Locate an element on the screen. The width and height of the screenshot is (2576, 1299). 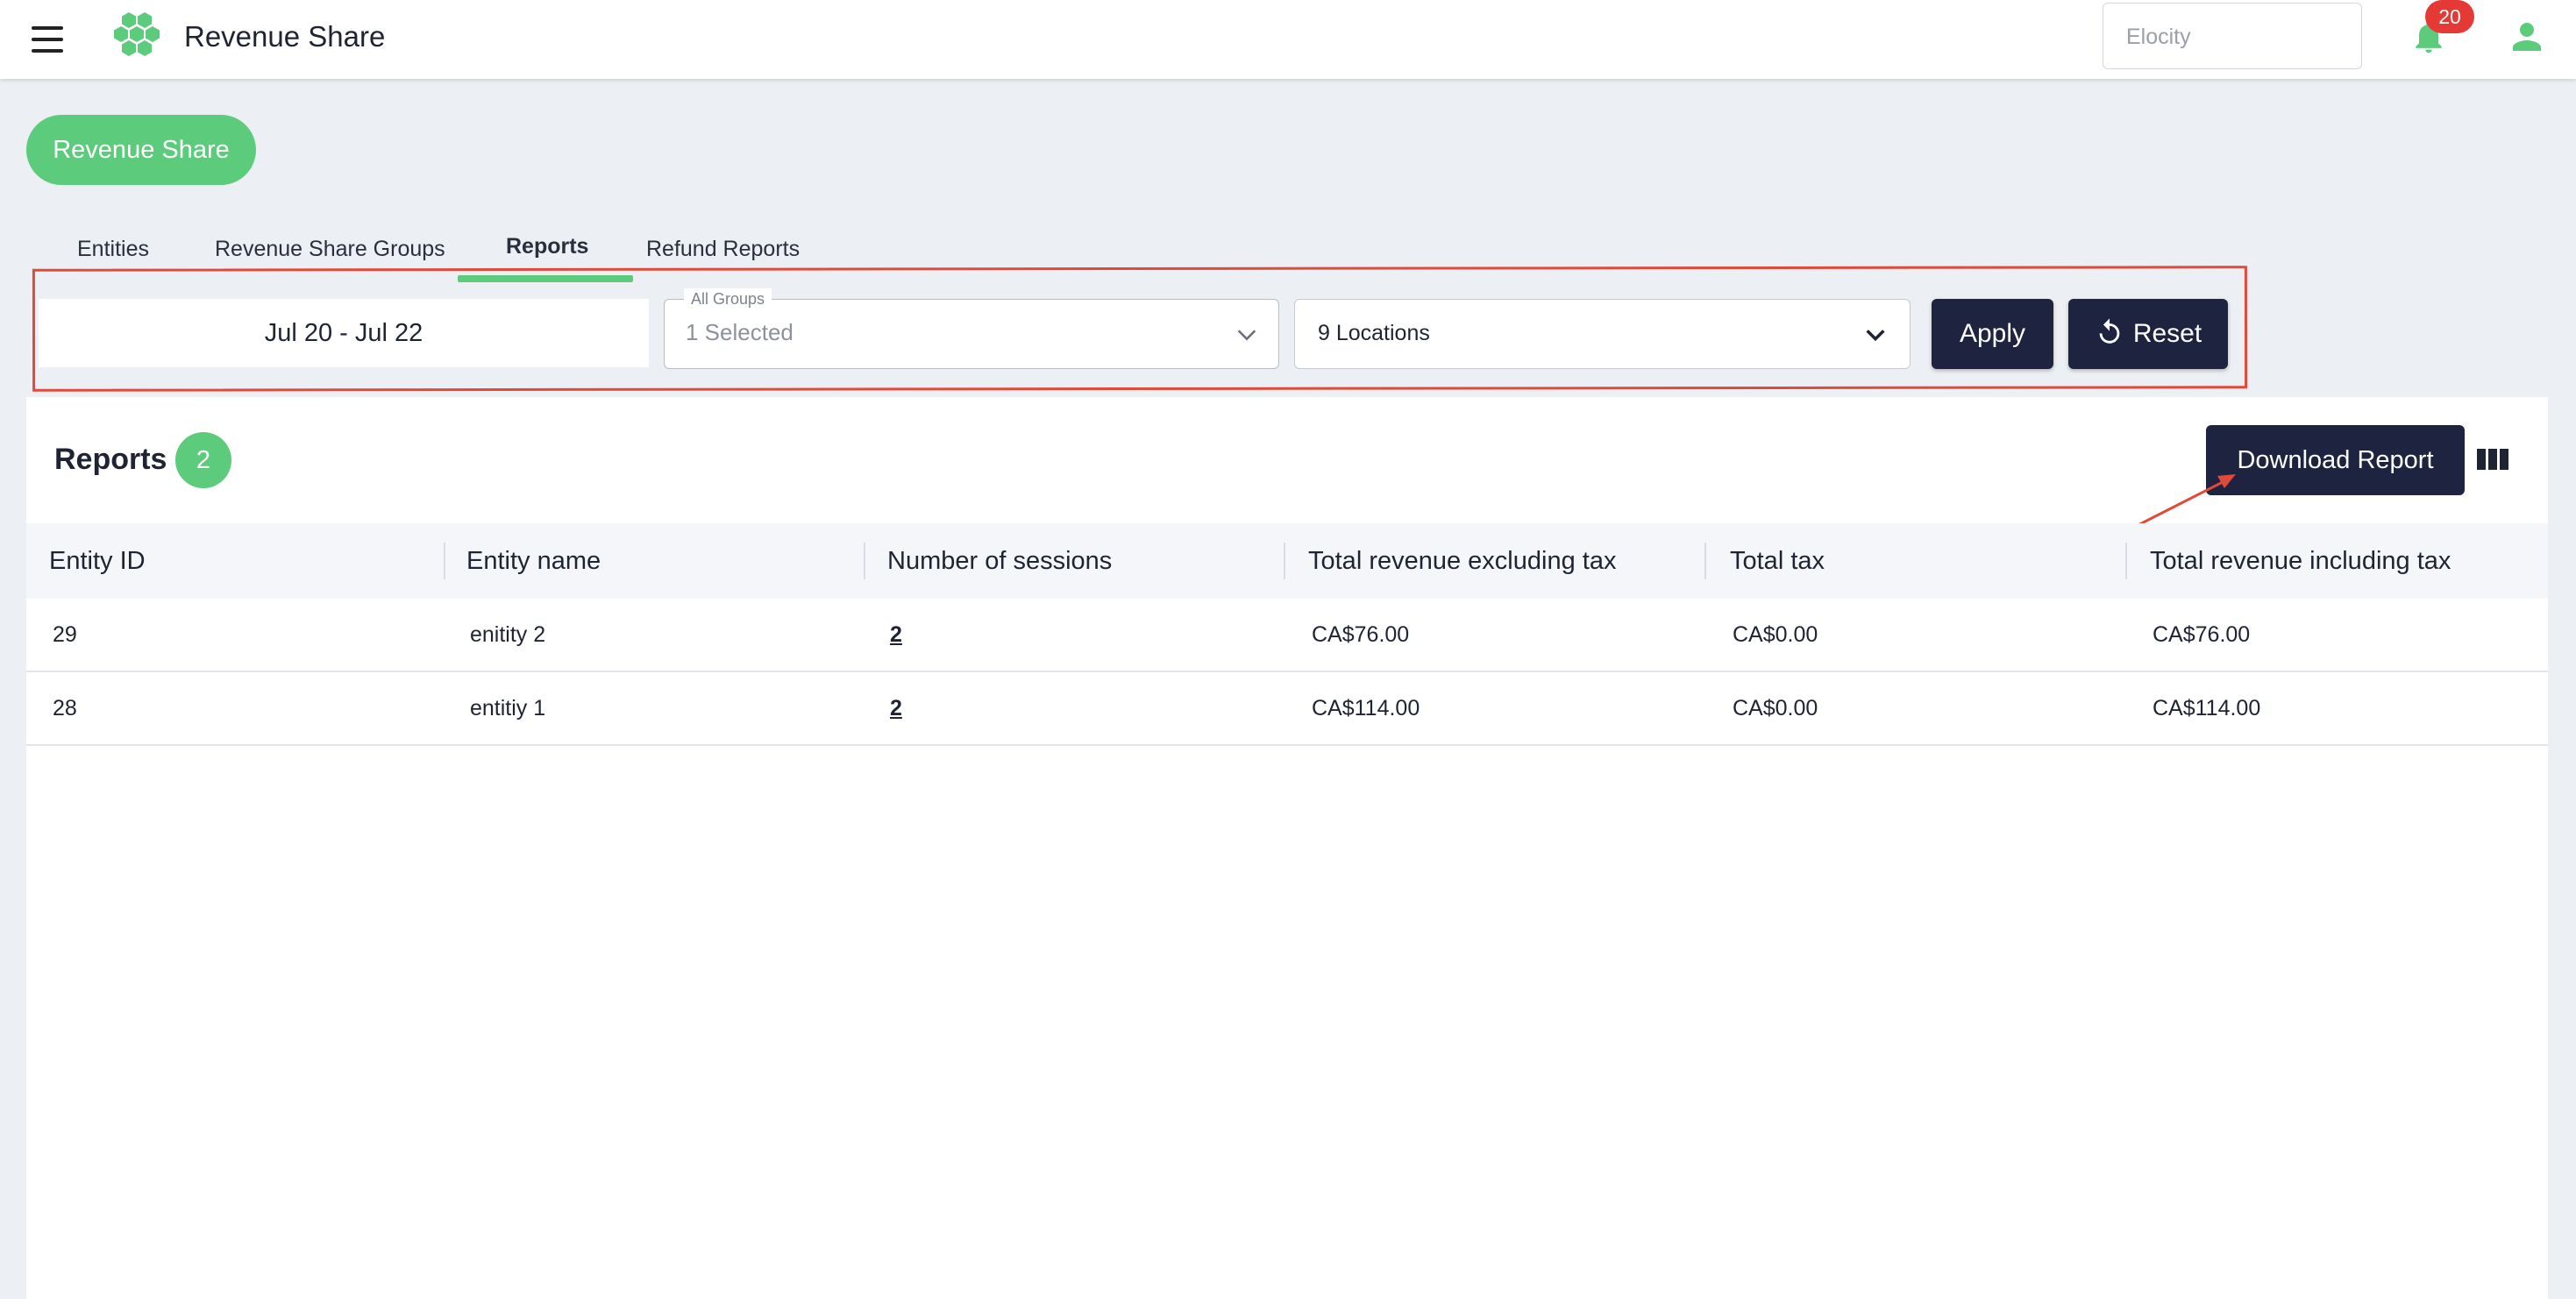
app-title: Revenue Share is located at coordinates (285, 36).